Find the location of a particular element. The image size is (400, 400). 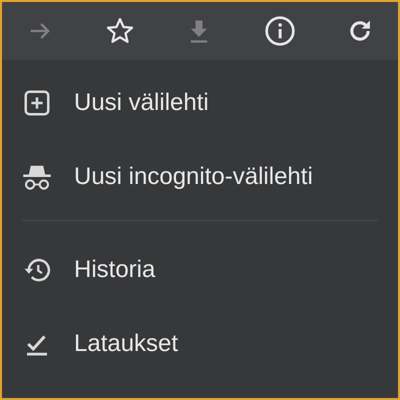

plus-square-icon is located at coordinates (37, 103).